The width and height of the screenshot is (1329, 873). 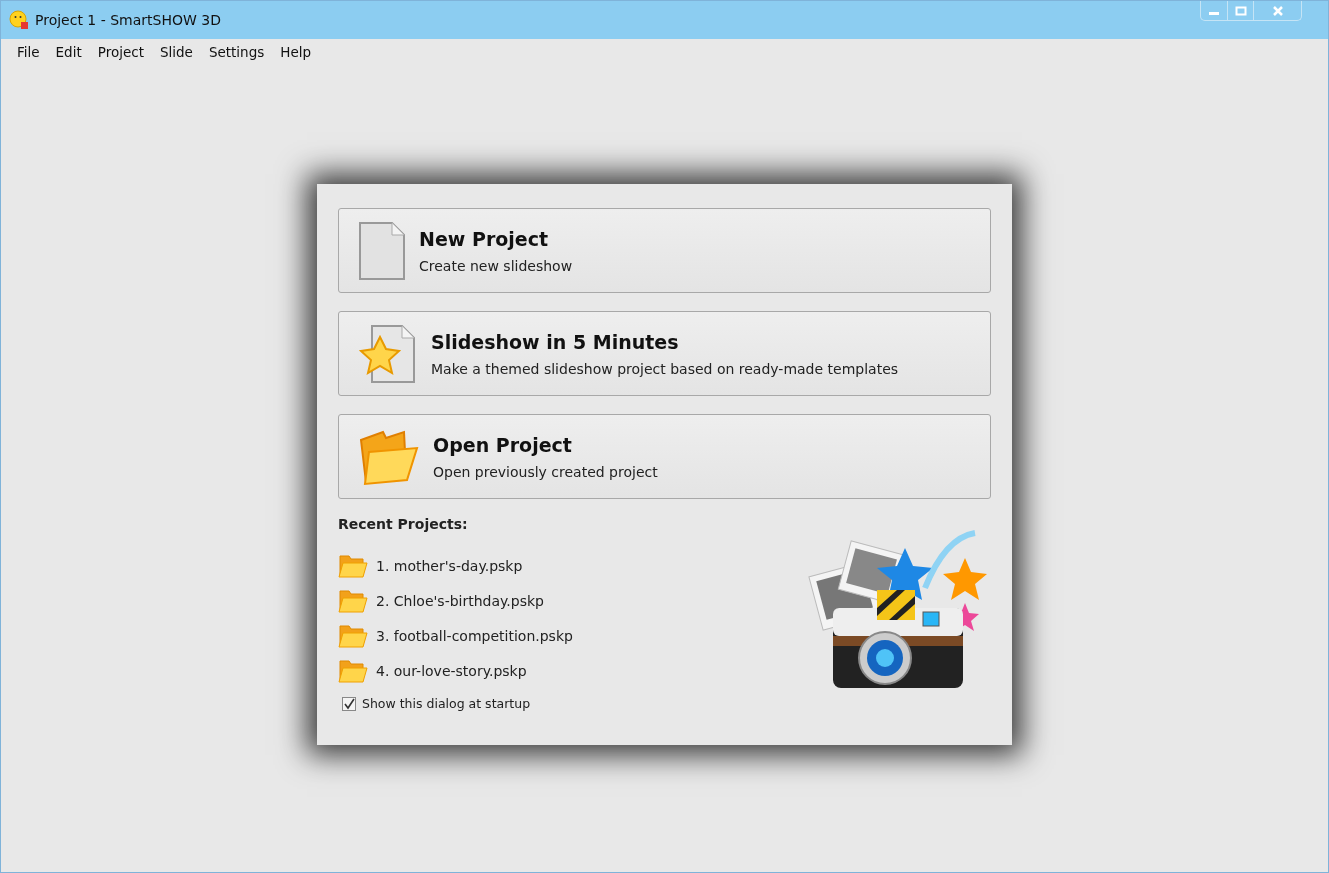 I want to click on menu-item: Slide, so click(x=176, y=52).